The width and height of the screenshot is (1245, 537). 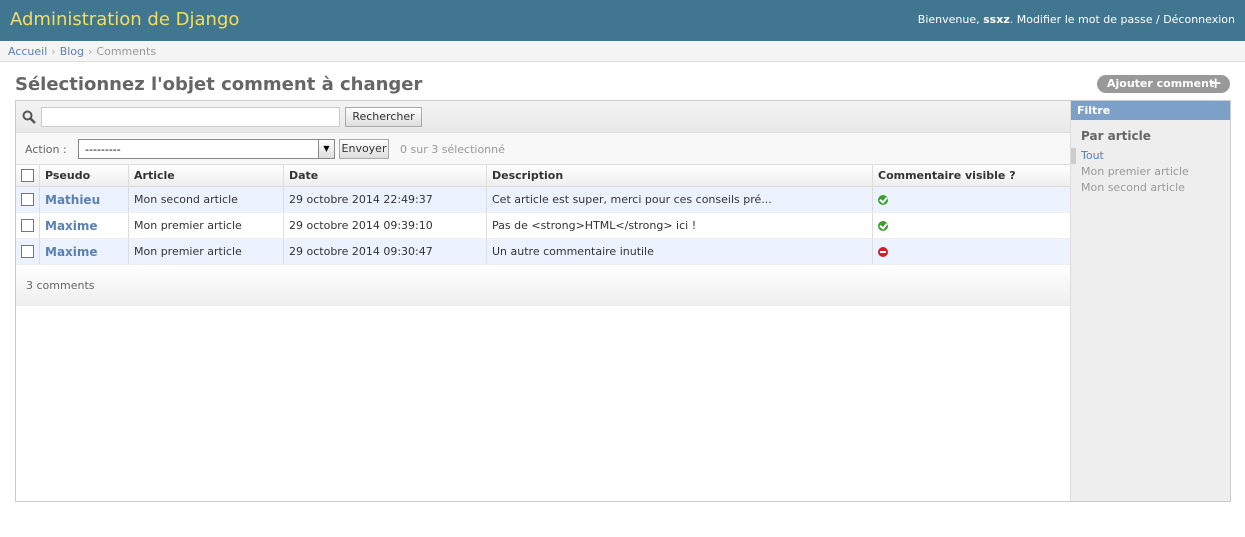 I want to click on plus-icon: +, so click(x=1215, y=83).